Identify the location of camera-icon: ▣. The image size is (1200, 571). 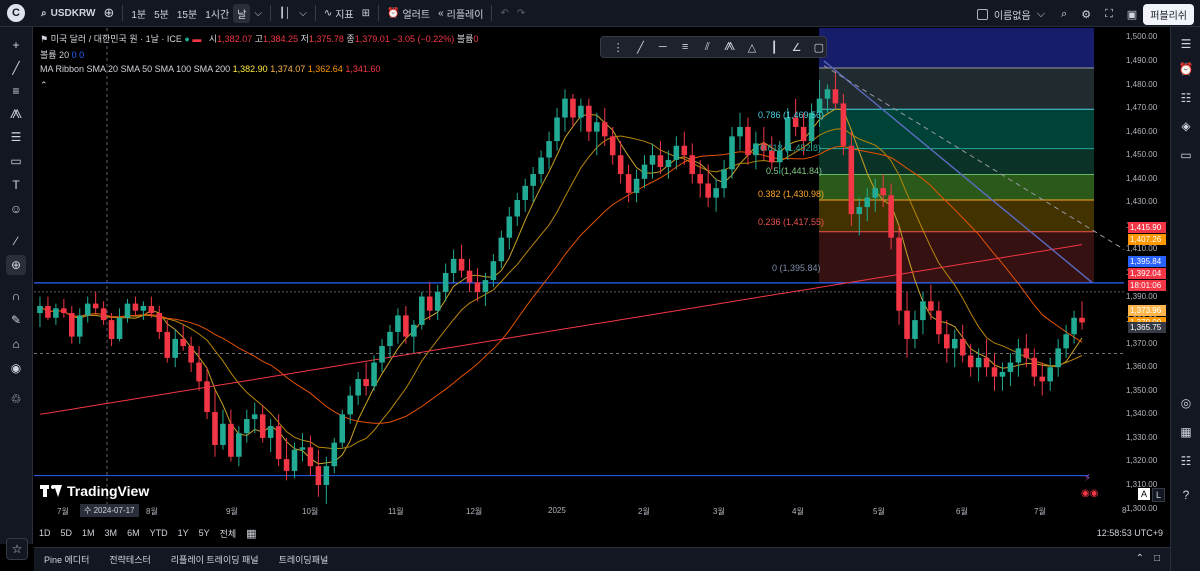
(1132, 14).